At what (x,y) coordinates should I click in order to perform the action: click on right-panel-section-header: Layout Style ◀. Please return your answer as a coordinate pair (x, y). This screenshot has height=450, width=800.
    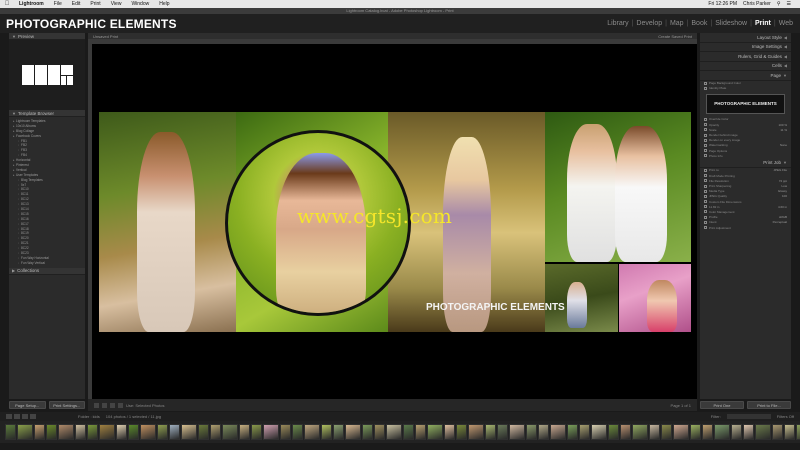
    Looking at the image, I should click on (745, 38).